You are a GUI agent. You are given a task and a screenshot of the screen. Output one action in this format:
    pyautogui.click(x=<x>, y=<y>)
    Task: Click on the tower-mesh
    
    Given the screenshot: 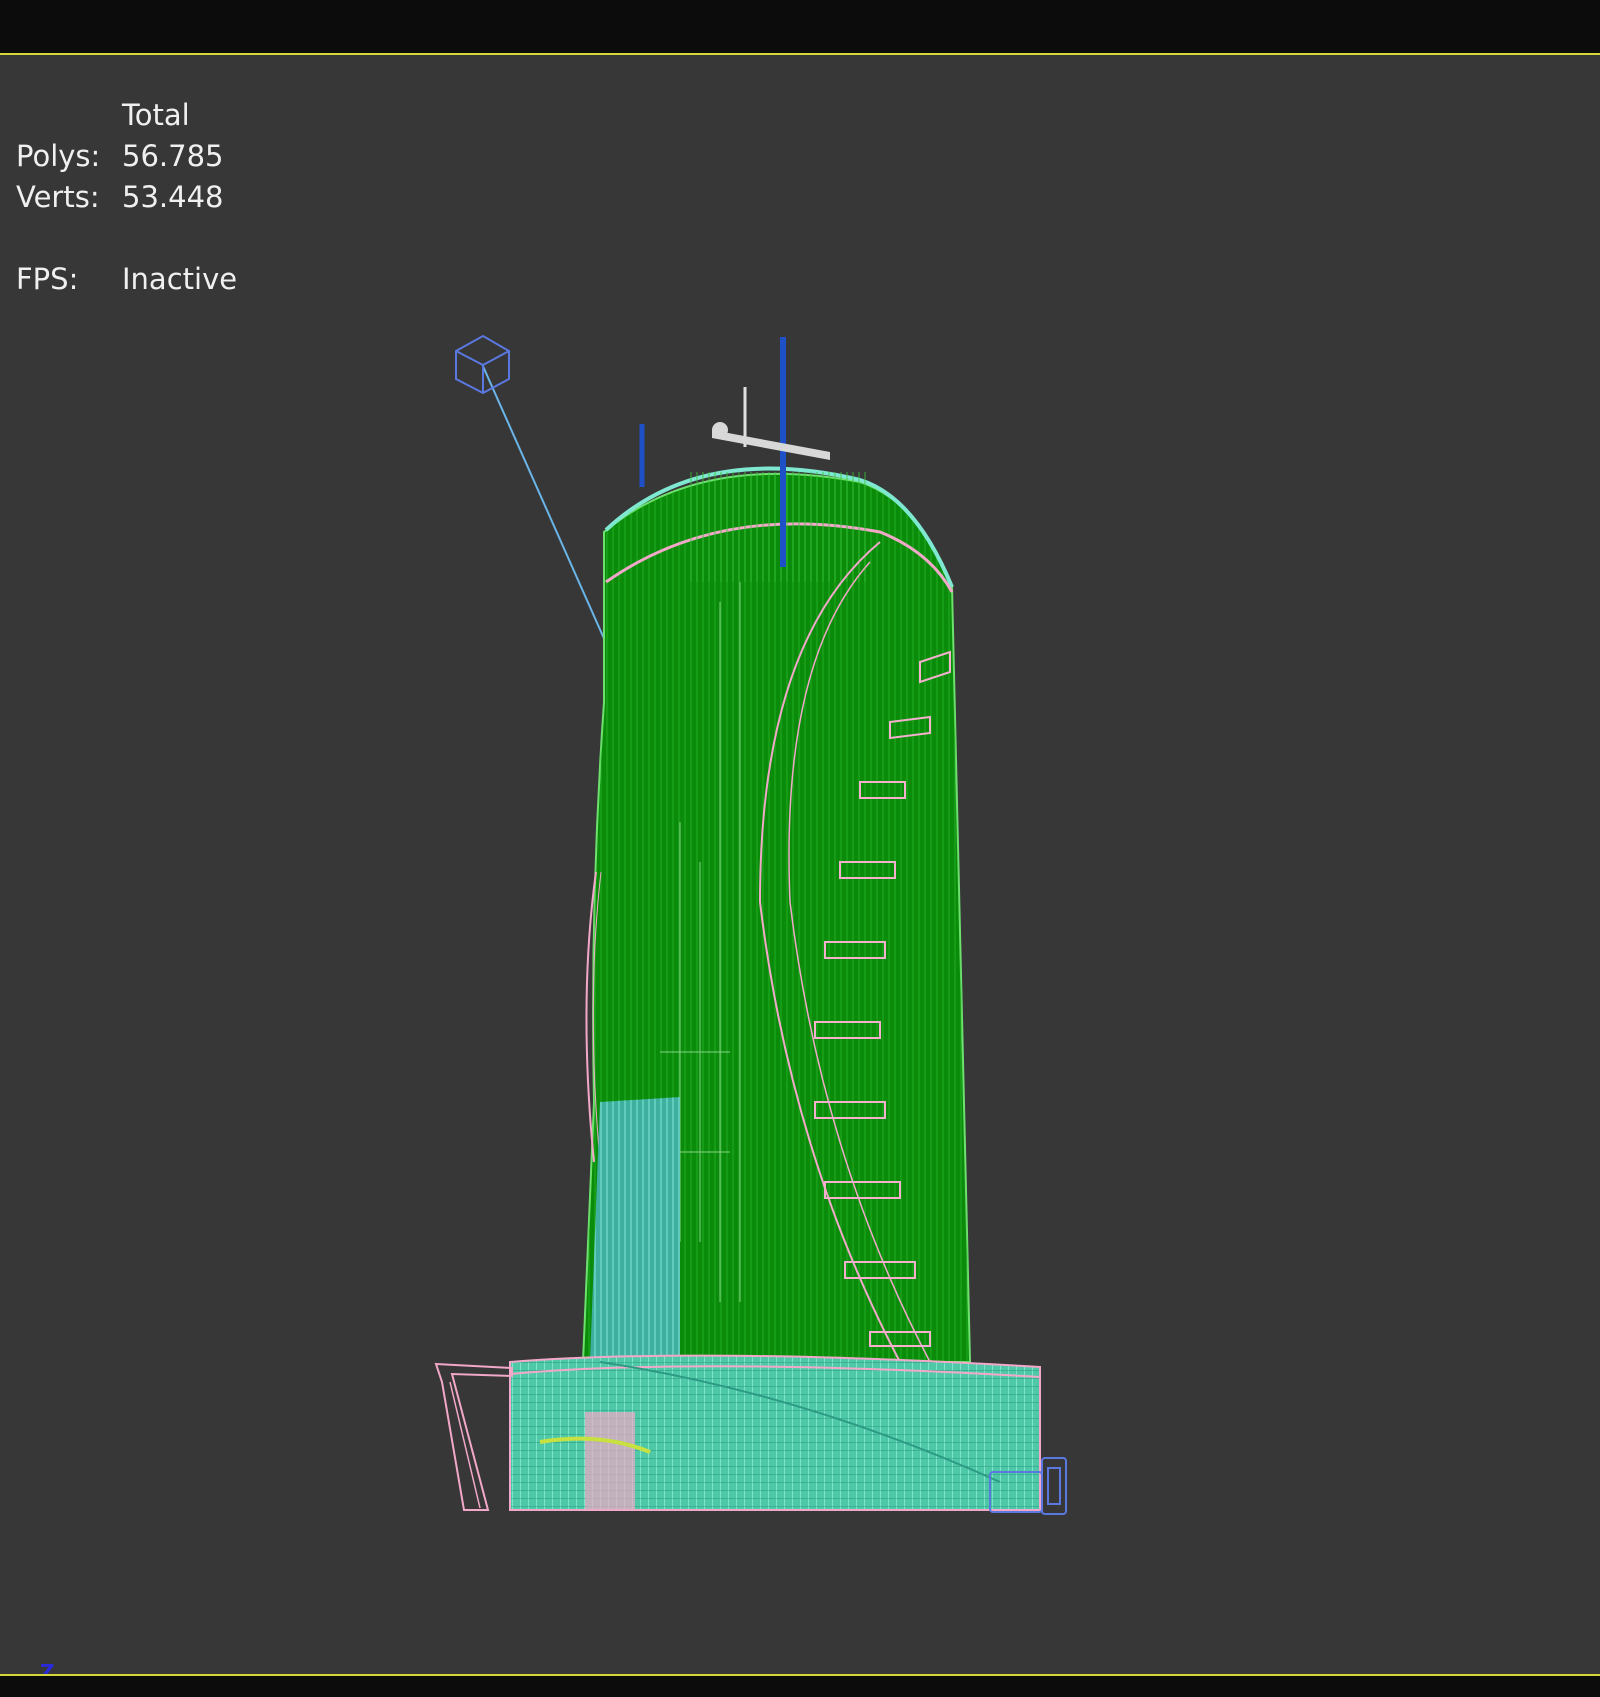 What is the action you would take?
    pyautogui.click(x=776, y=914)
    